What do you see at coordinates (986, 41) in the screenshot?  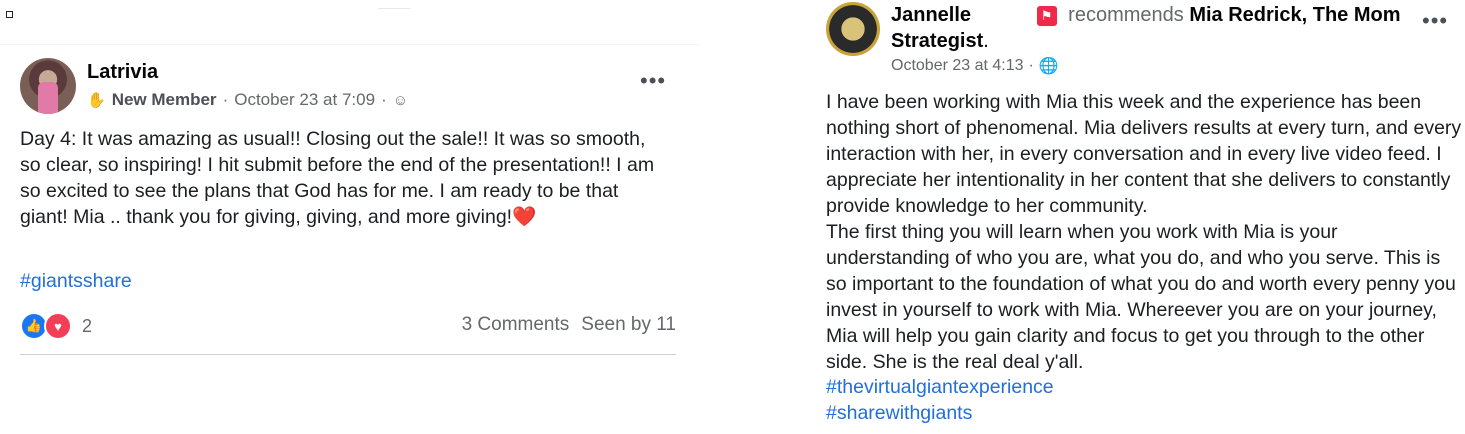 I see `header-period: .` at bounding box center [986, 41].